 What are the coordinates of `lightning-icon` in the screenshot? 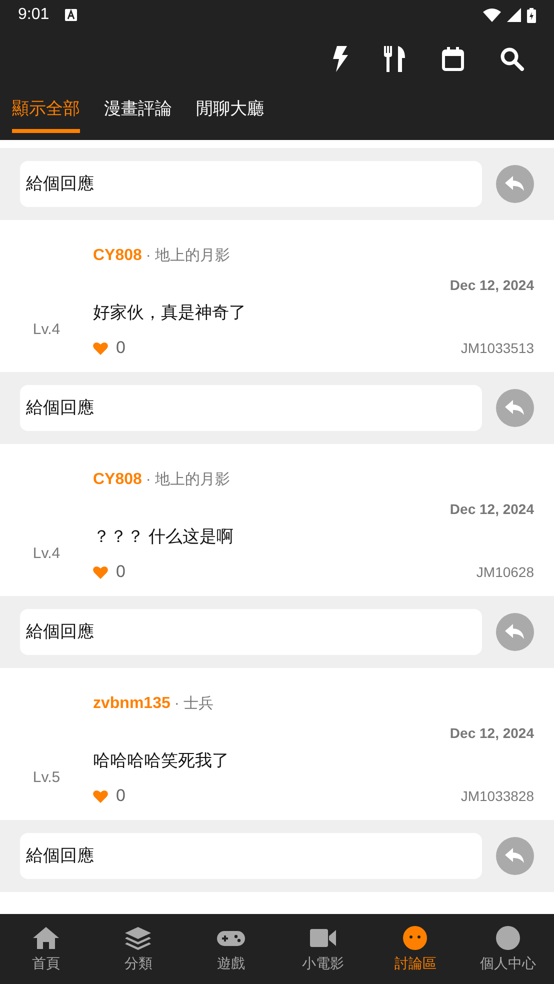 It's located at (340, 59).